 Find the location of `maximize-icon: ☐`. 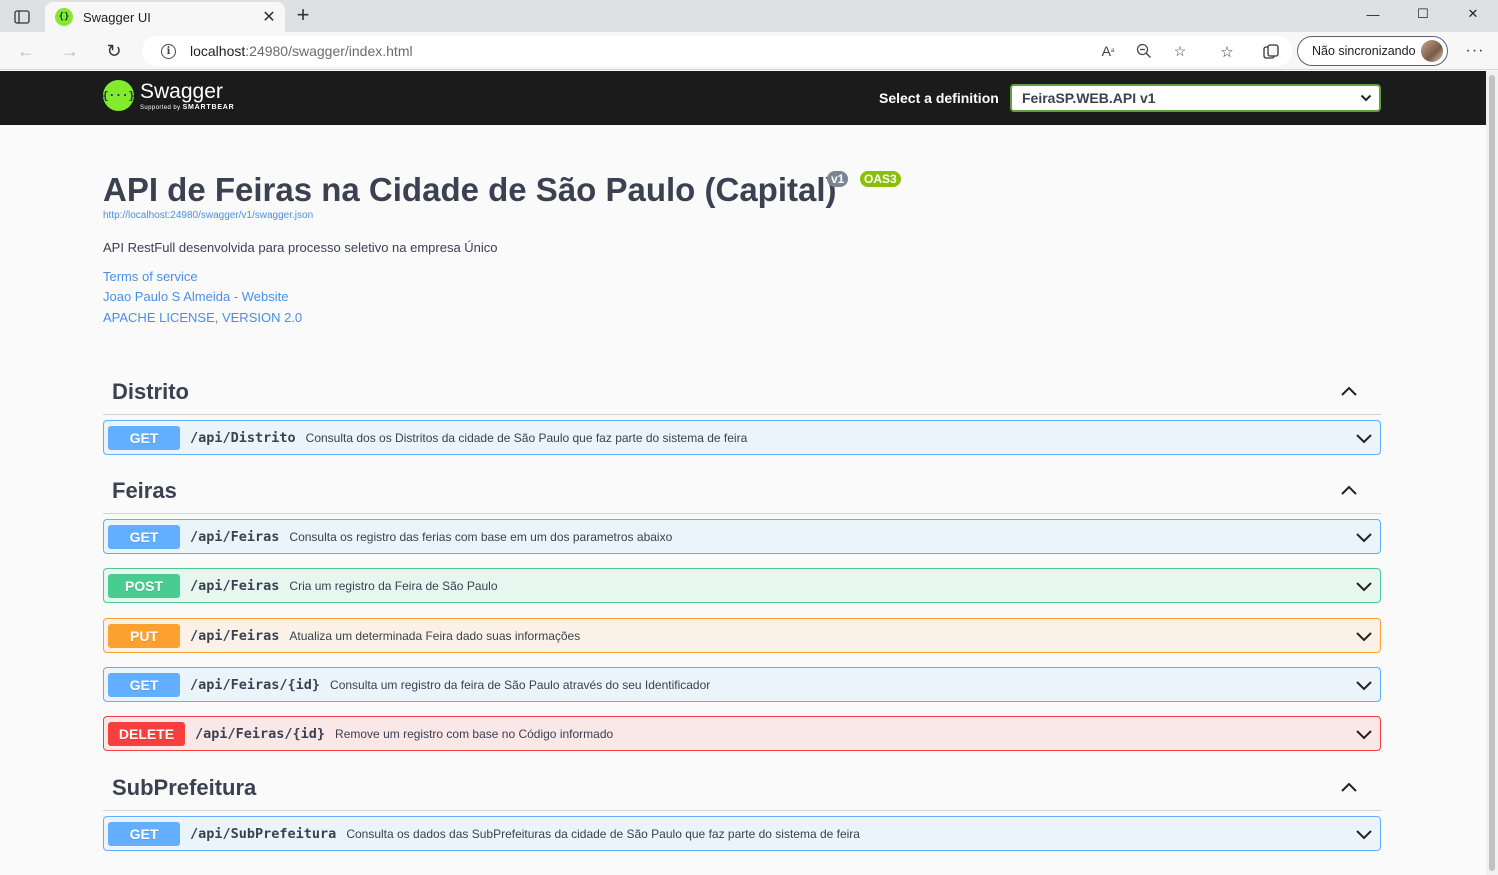

maximize-icon: ☐ is located at coordinates (1423, 14).